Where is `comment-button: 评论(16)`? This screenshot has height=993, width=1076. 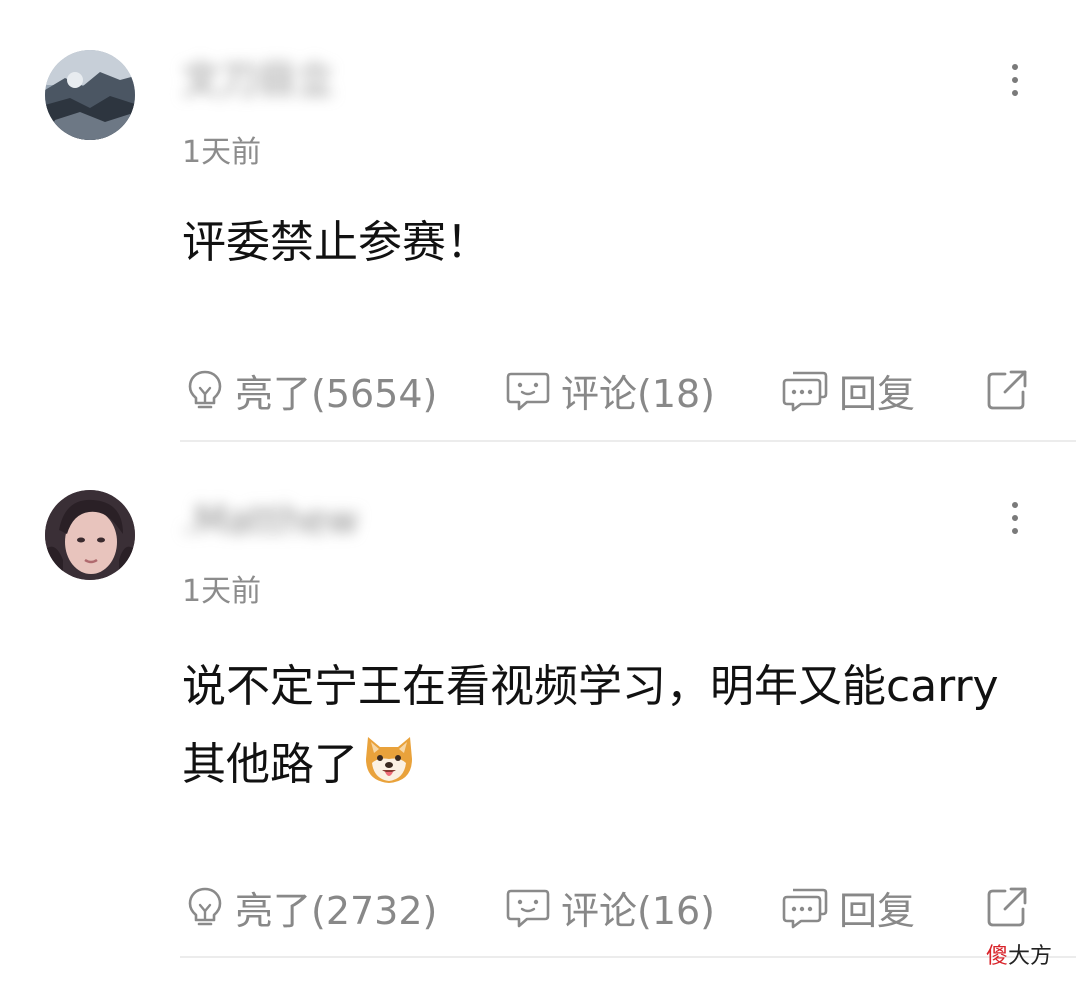
comment-button: 评论(16) is located at coordinates (610, 907).